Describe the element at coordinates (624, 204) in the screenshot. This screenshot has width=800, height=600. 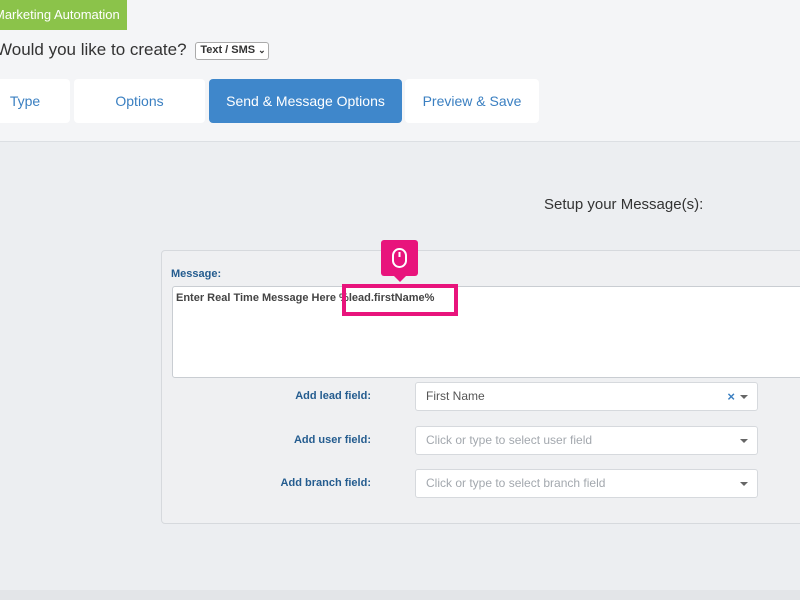
I see `setup-title: Setup your Message(s):` at that location.